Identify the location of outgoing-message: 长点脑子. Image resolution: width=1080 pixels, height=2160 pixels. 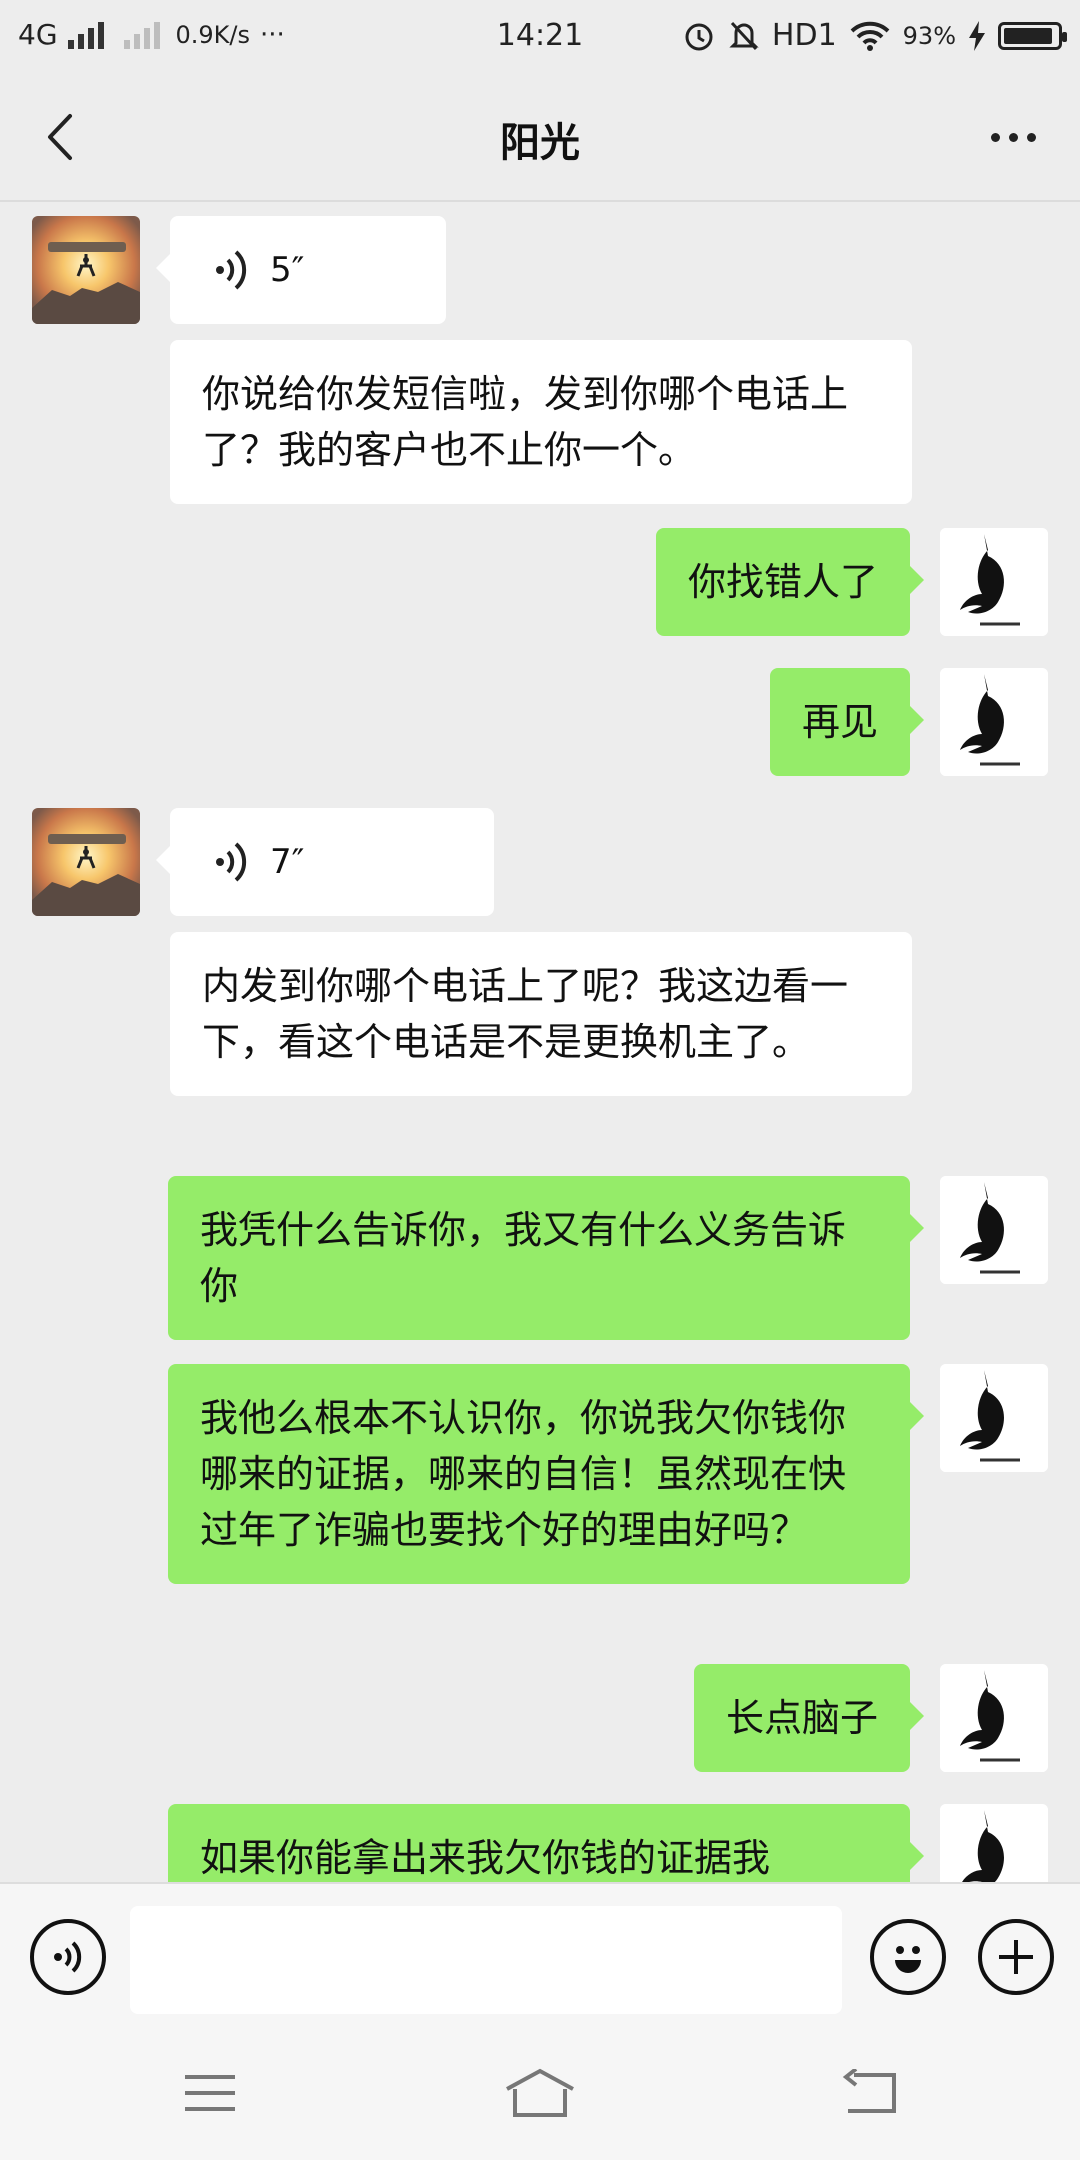
(809, 1718).